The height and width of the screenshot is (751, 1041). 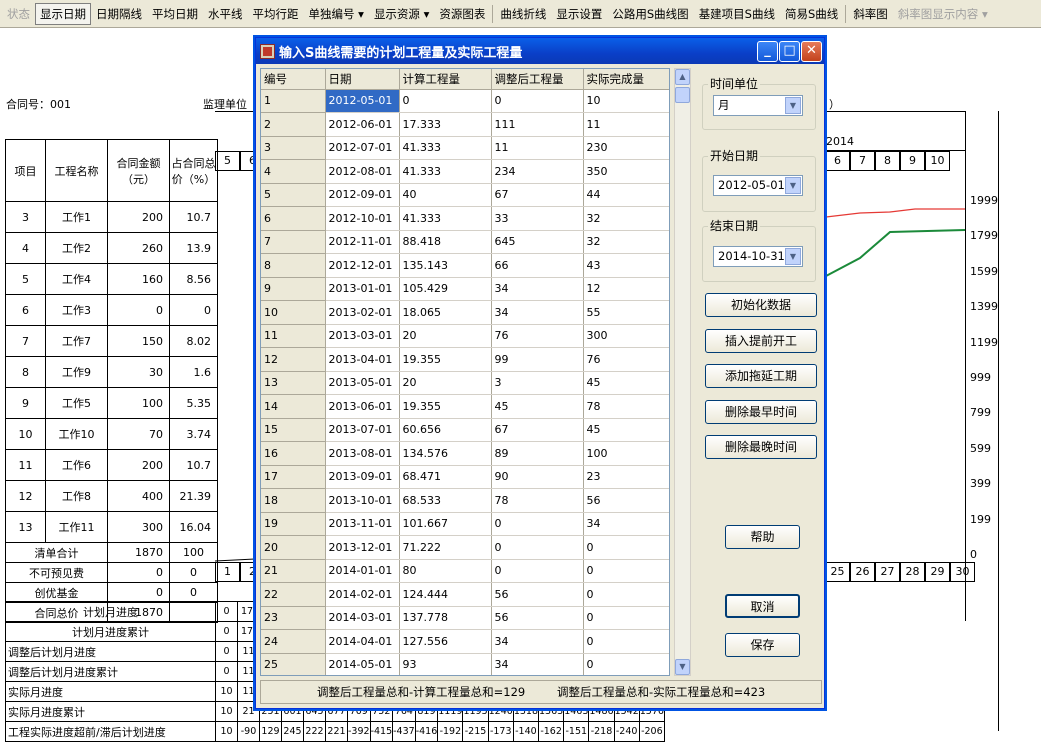 I want to click on grid-row: 1 2012-05-01 0 0 10, so click(x=465, y=101).